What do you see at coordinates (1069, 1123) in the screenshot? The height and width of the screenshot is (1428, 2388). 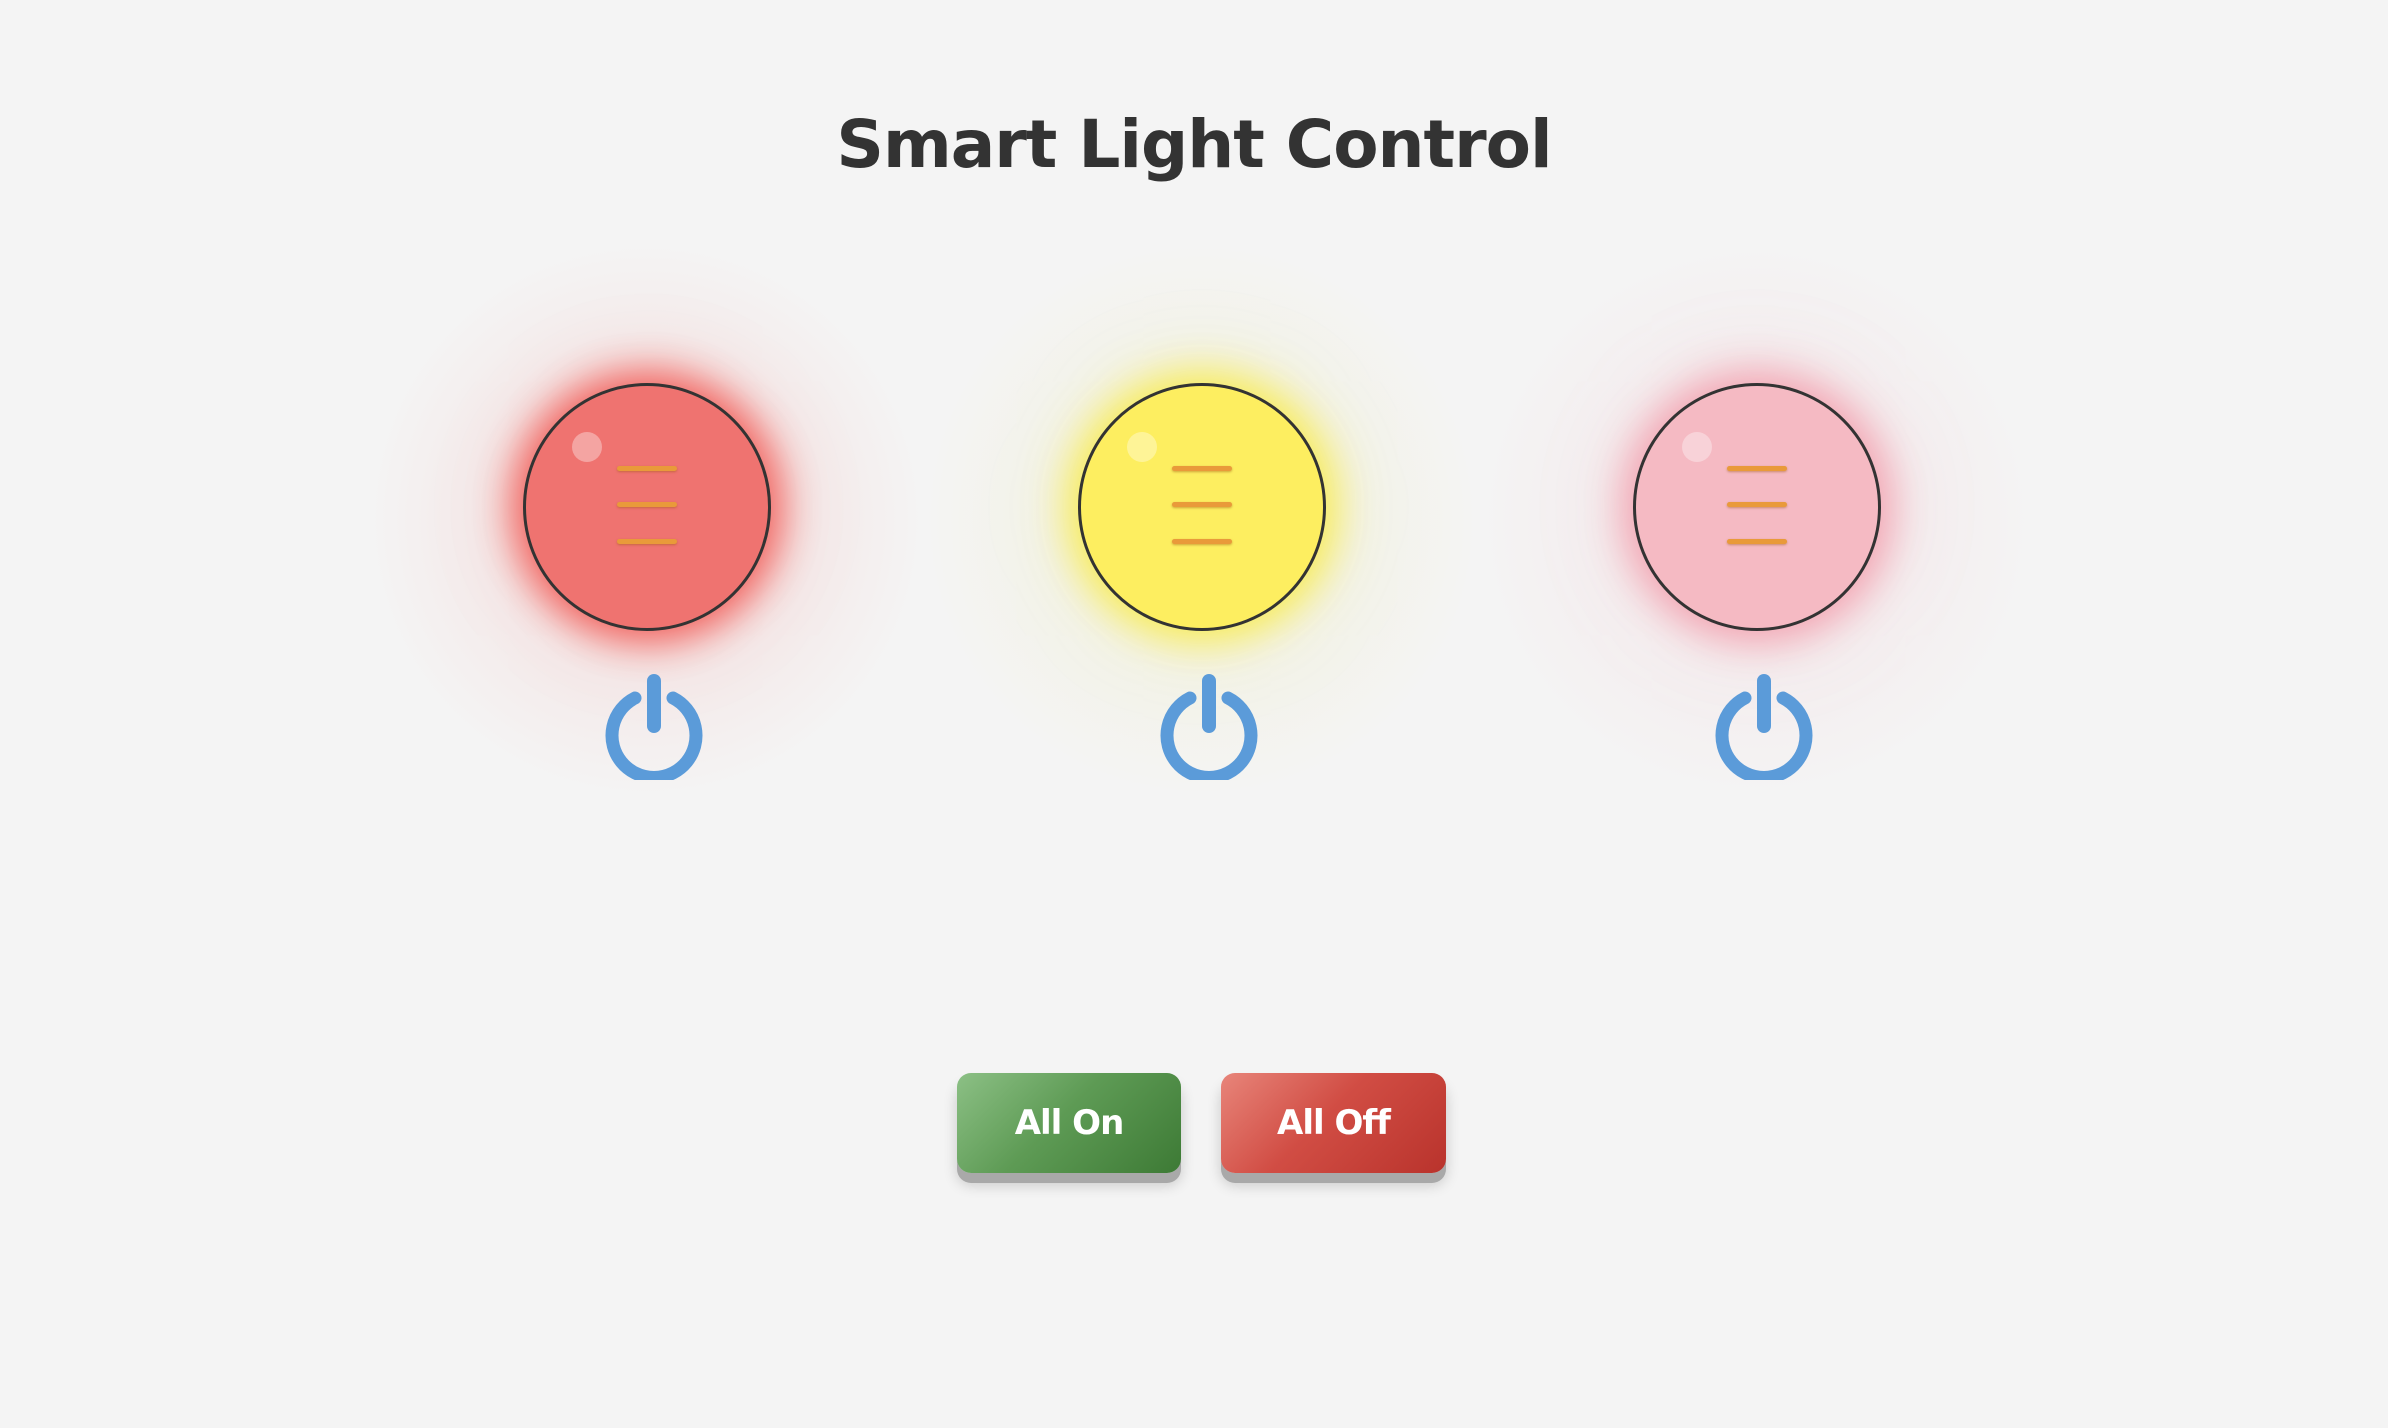 I see `all-on-button: All On` at bounding box center [1069, 1123].